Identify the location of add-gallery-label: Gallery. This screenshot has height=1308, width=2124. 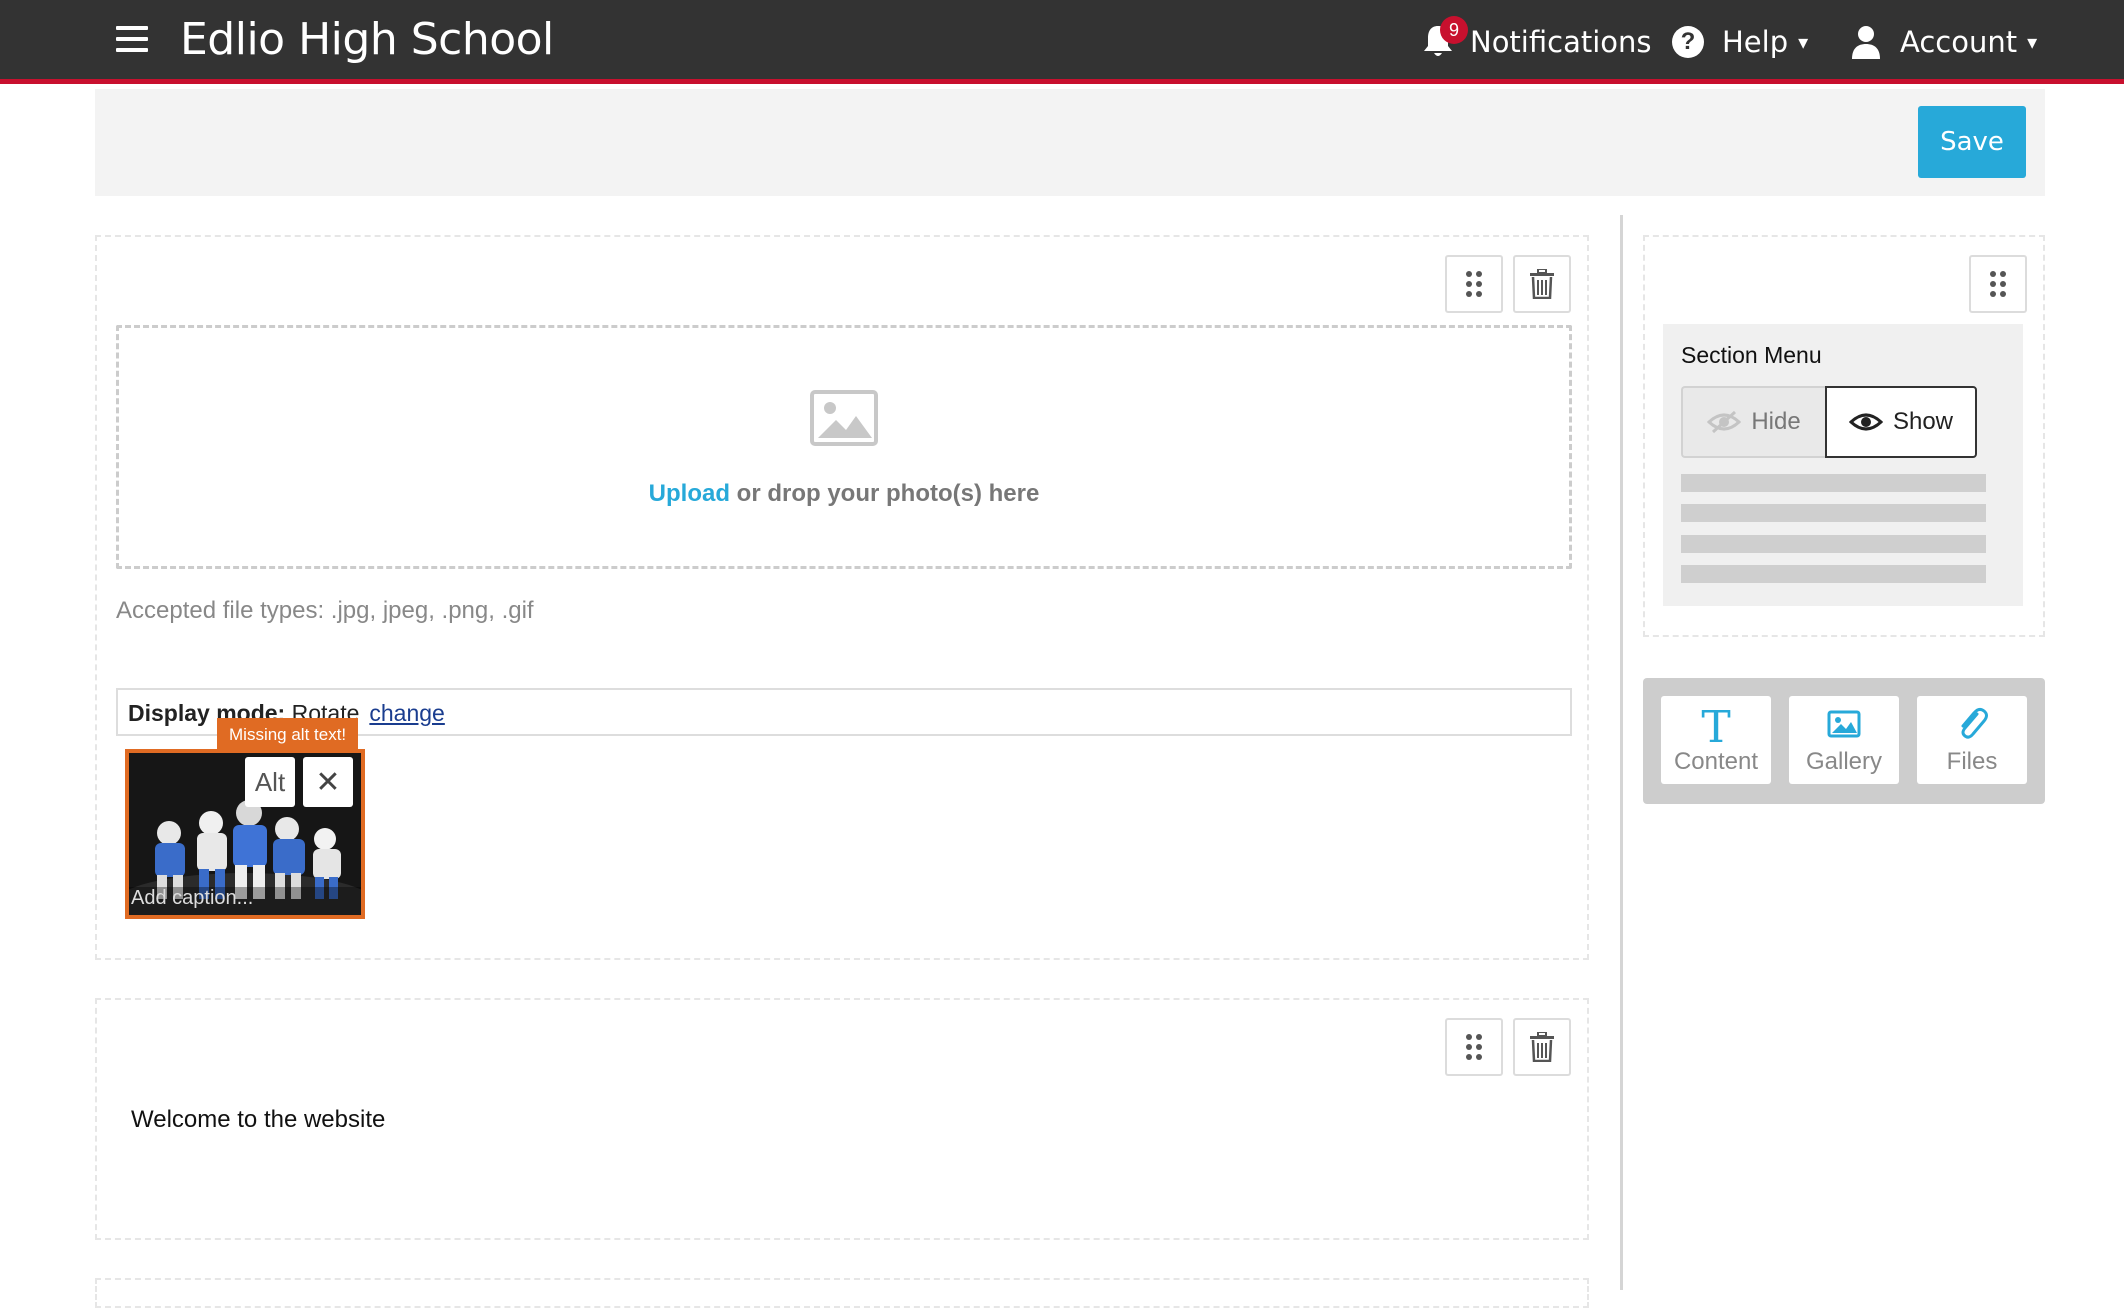
(1844, 761).